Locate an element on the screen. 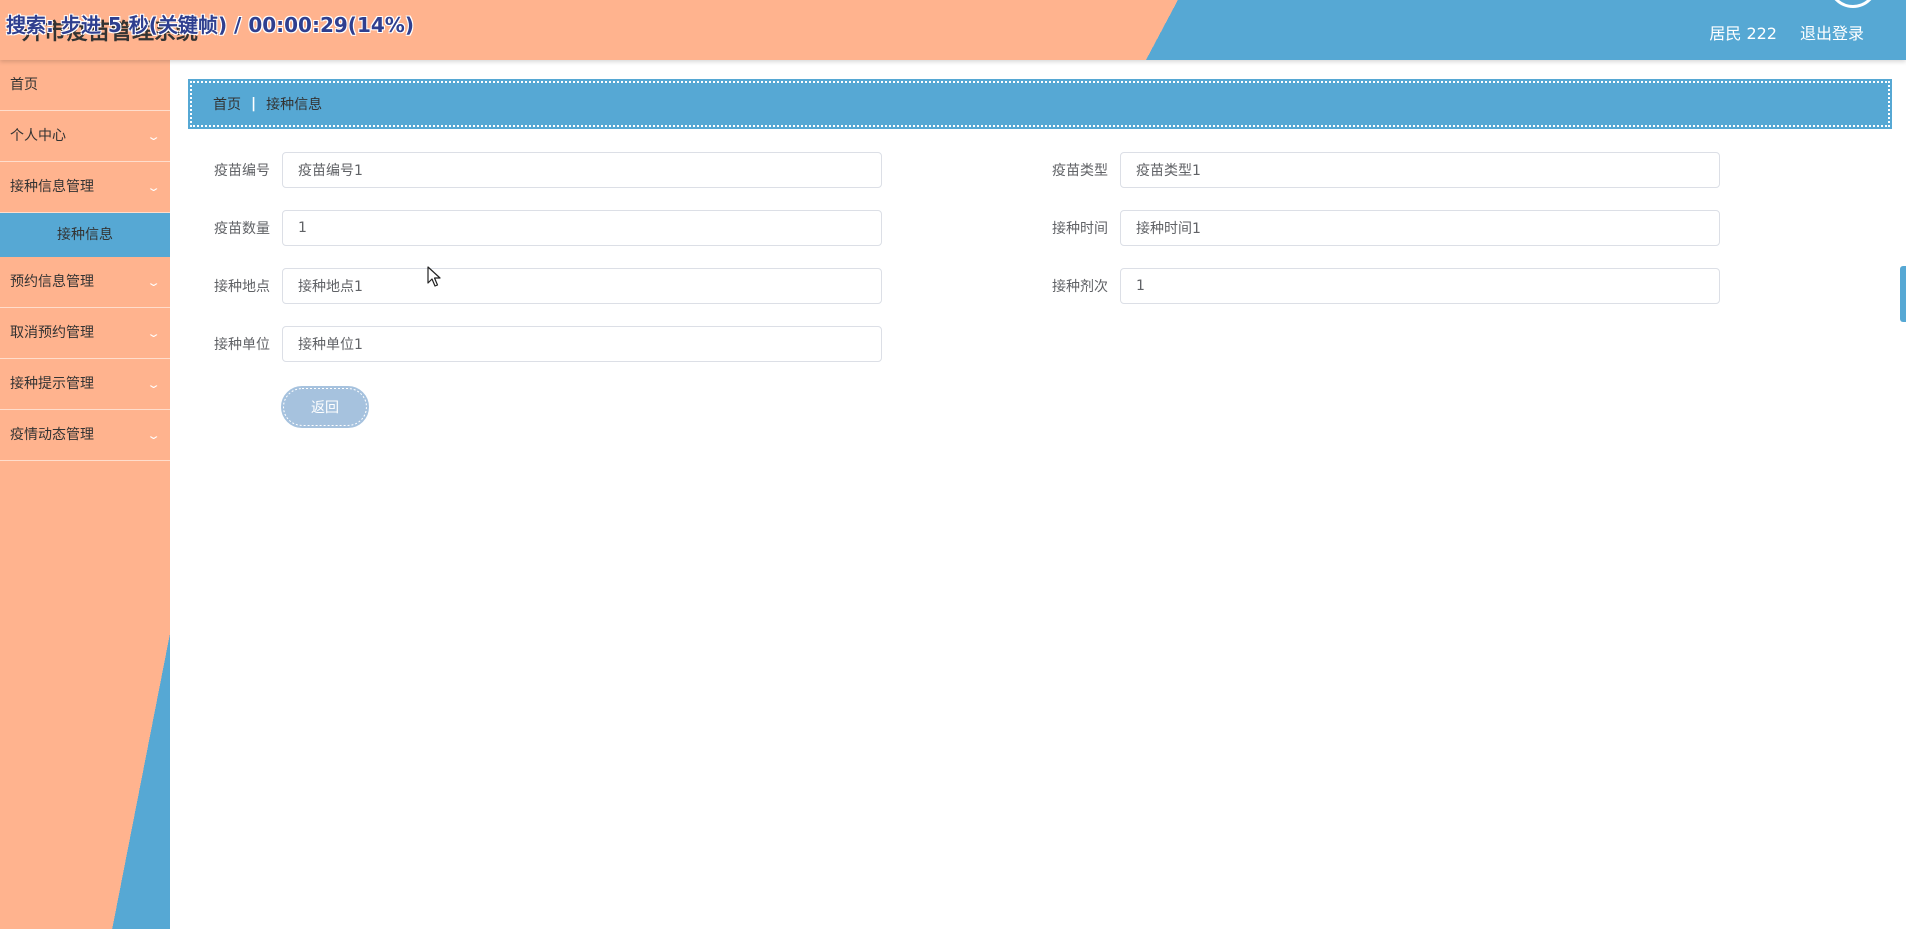  breadcrumb-current: 接种信息 is located at coordinates (294, 105).